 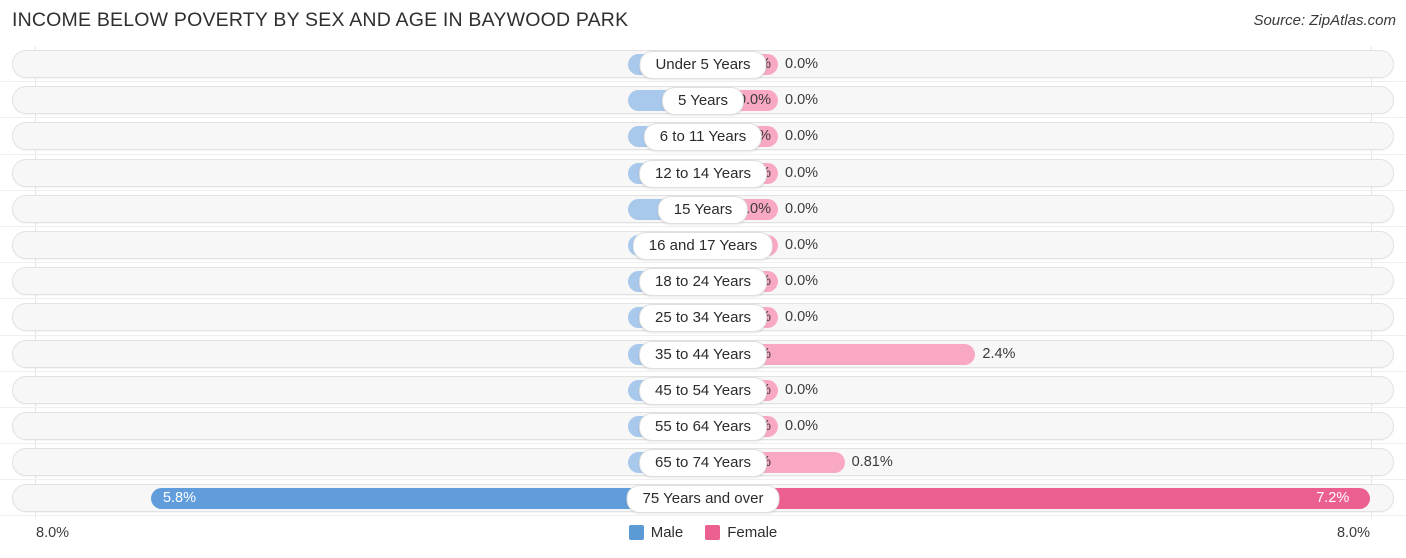 I want to click on chart-row: 0.0%0.0%16 and 17 Years, so click(x=703, y=245).